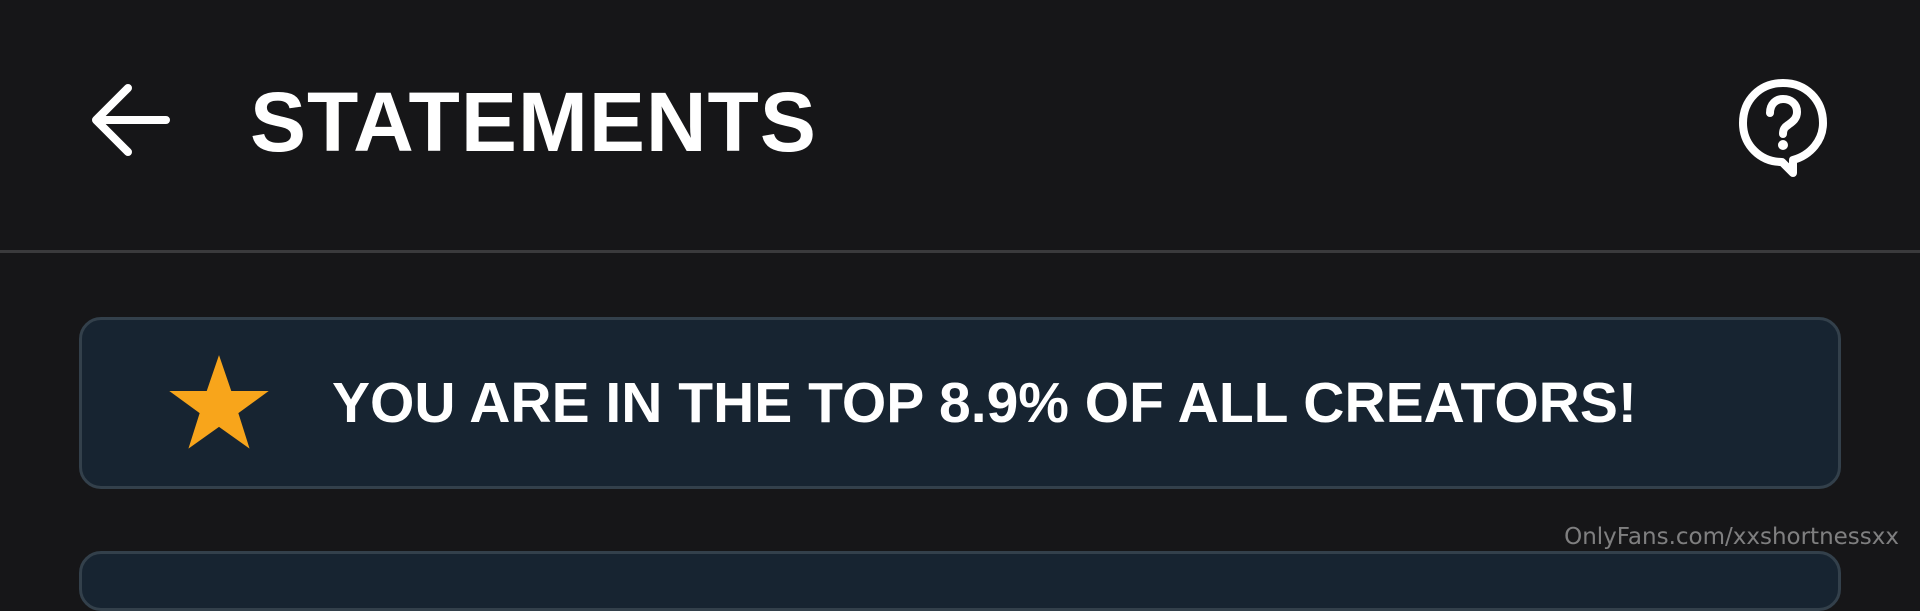 The image size is (1920, 611). I want to click on help-button, so click(1783, 127).